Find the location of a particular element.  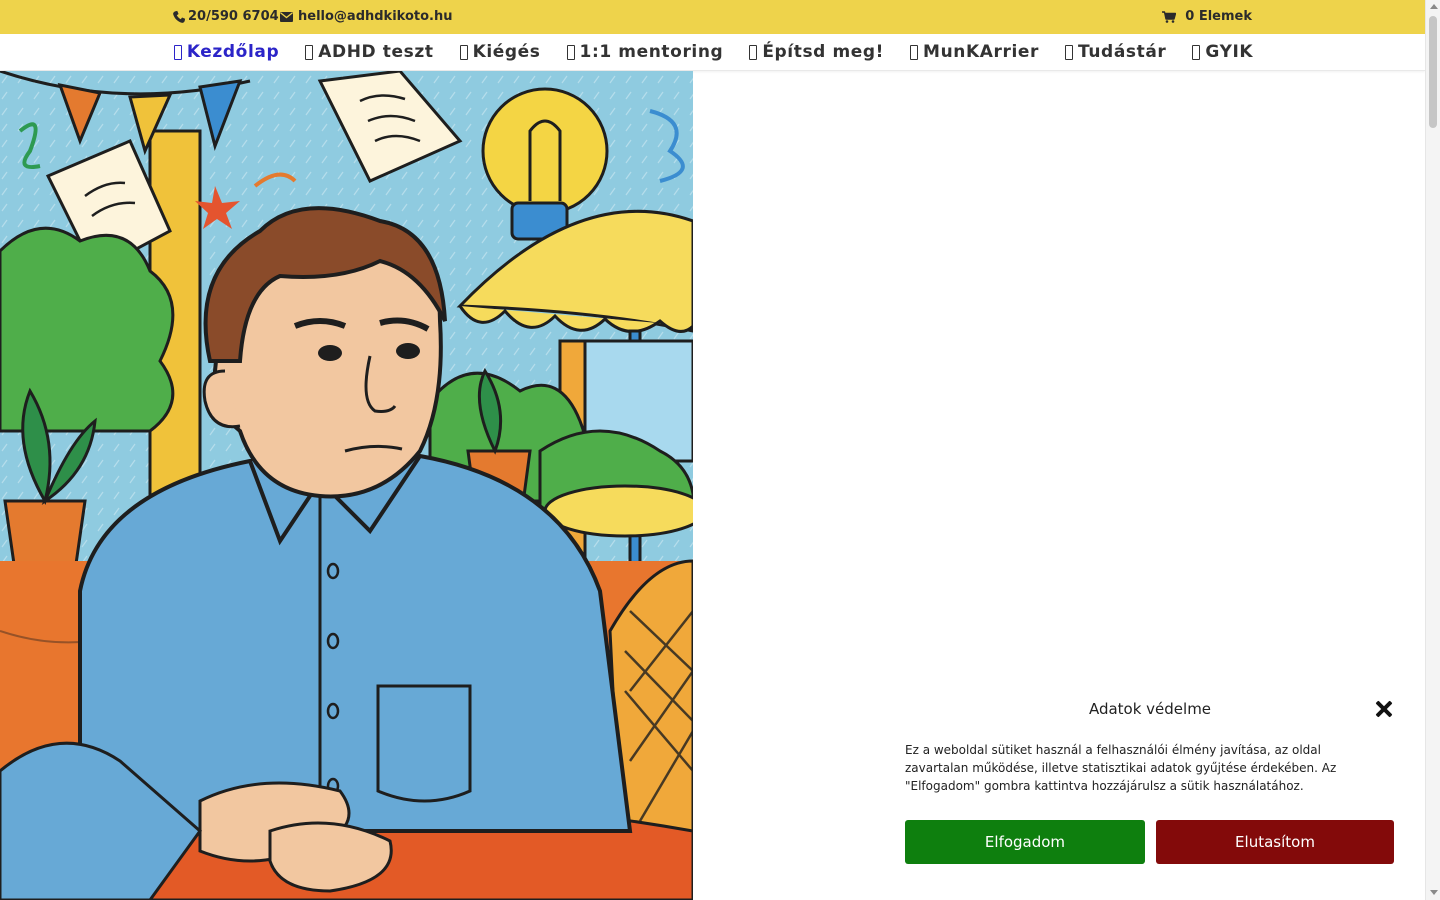

nav-item-adhd-teszt: ADHD teszt is located at coordinates (369, 52).